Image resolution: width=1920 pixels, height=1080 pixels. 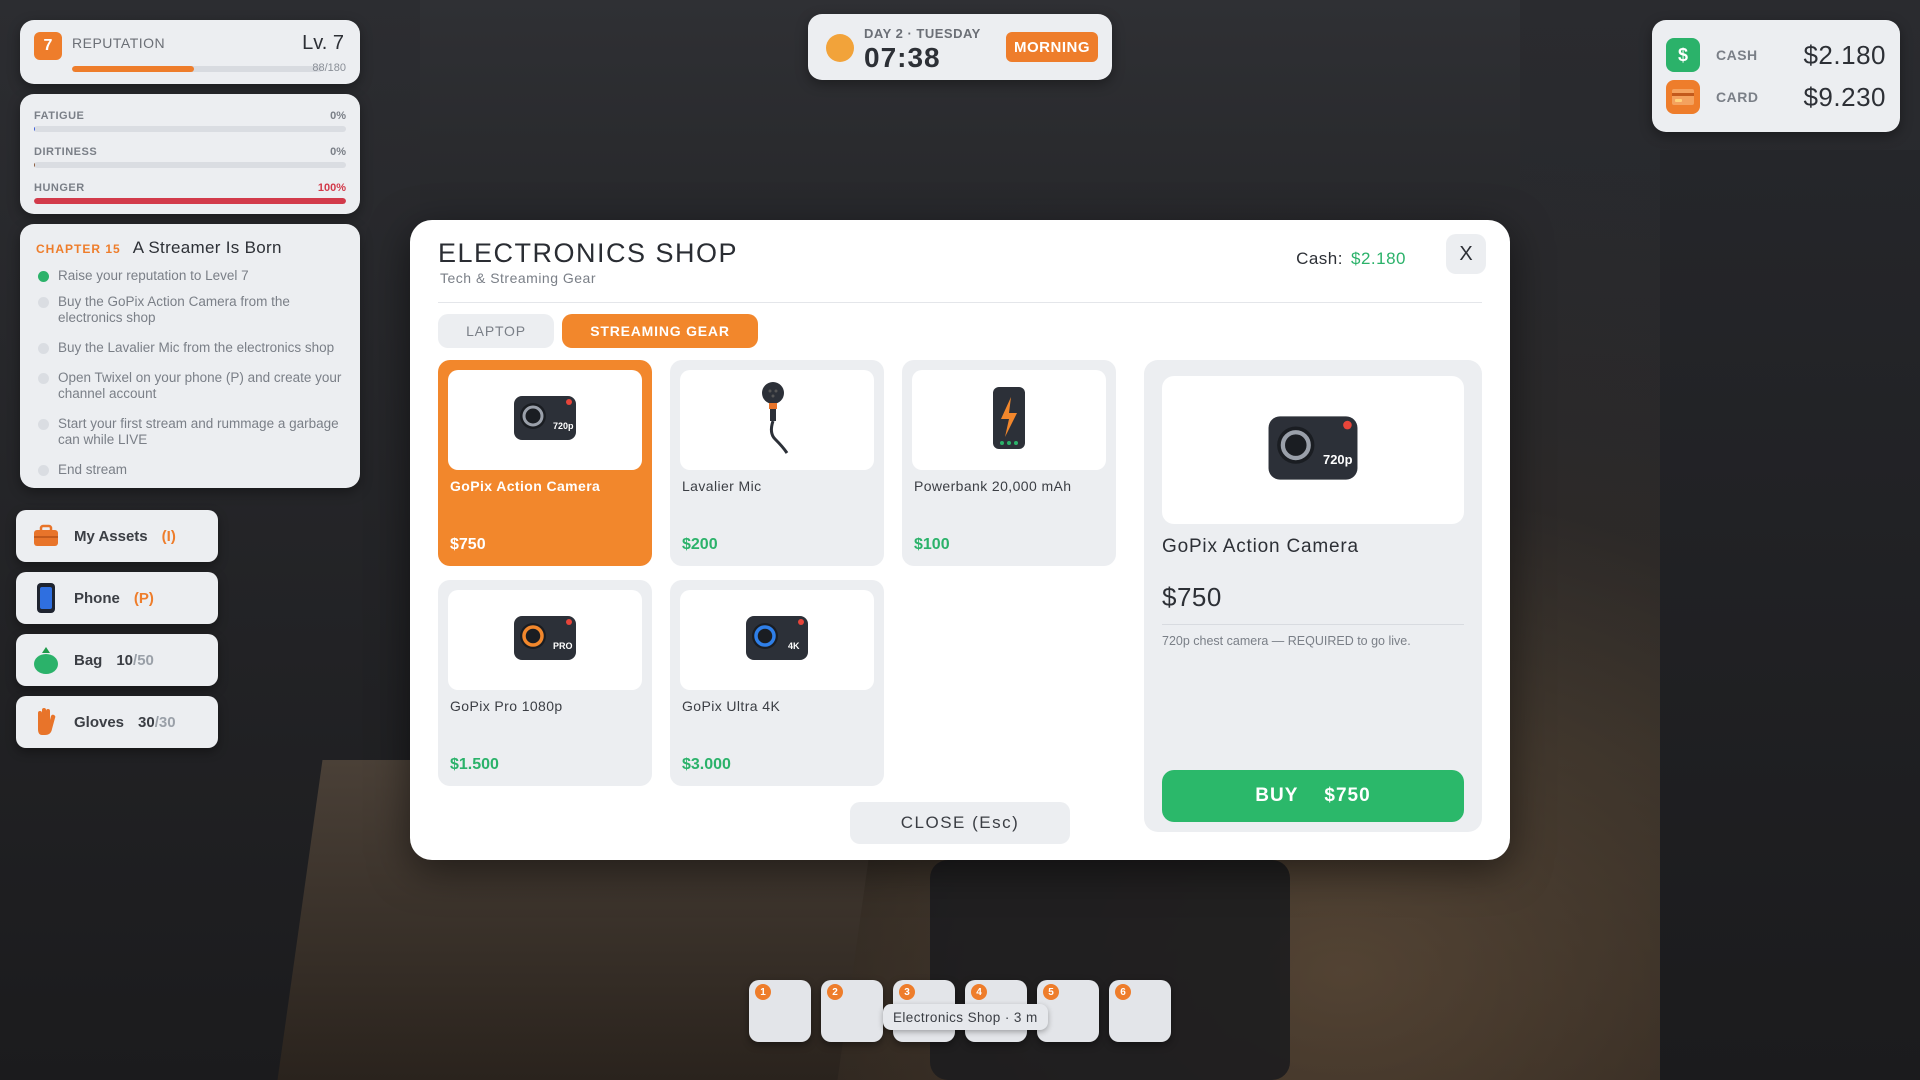 What do you see at coordinates (960, 47) in the screenshot?
I see `clock-panel: DAY 2 · TUESDAY 07:38 MORNING` at bounding box center [960, 47].